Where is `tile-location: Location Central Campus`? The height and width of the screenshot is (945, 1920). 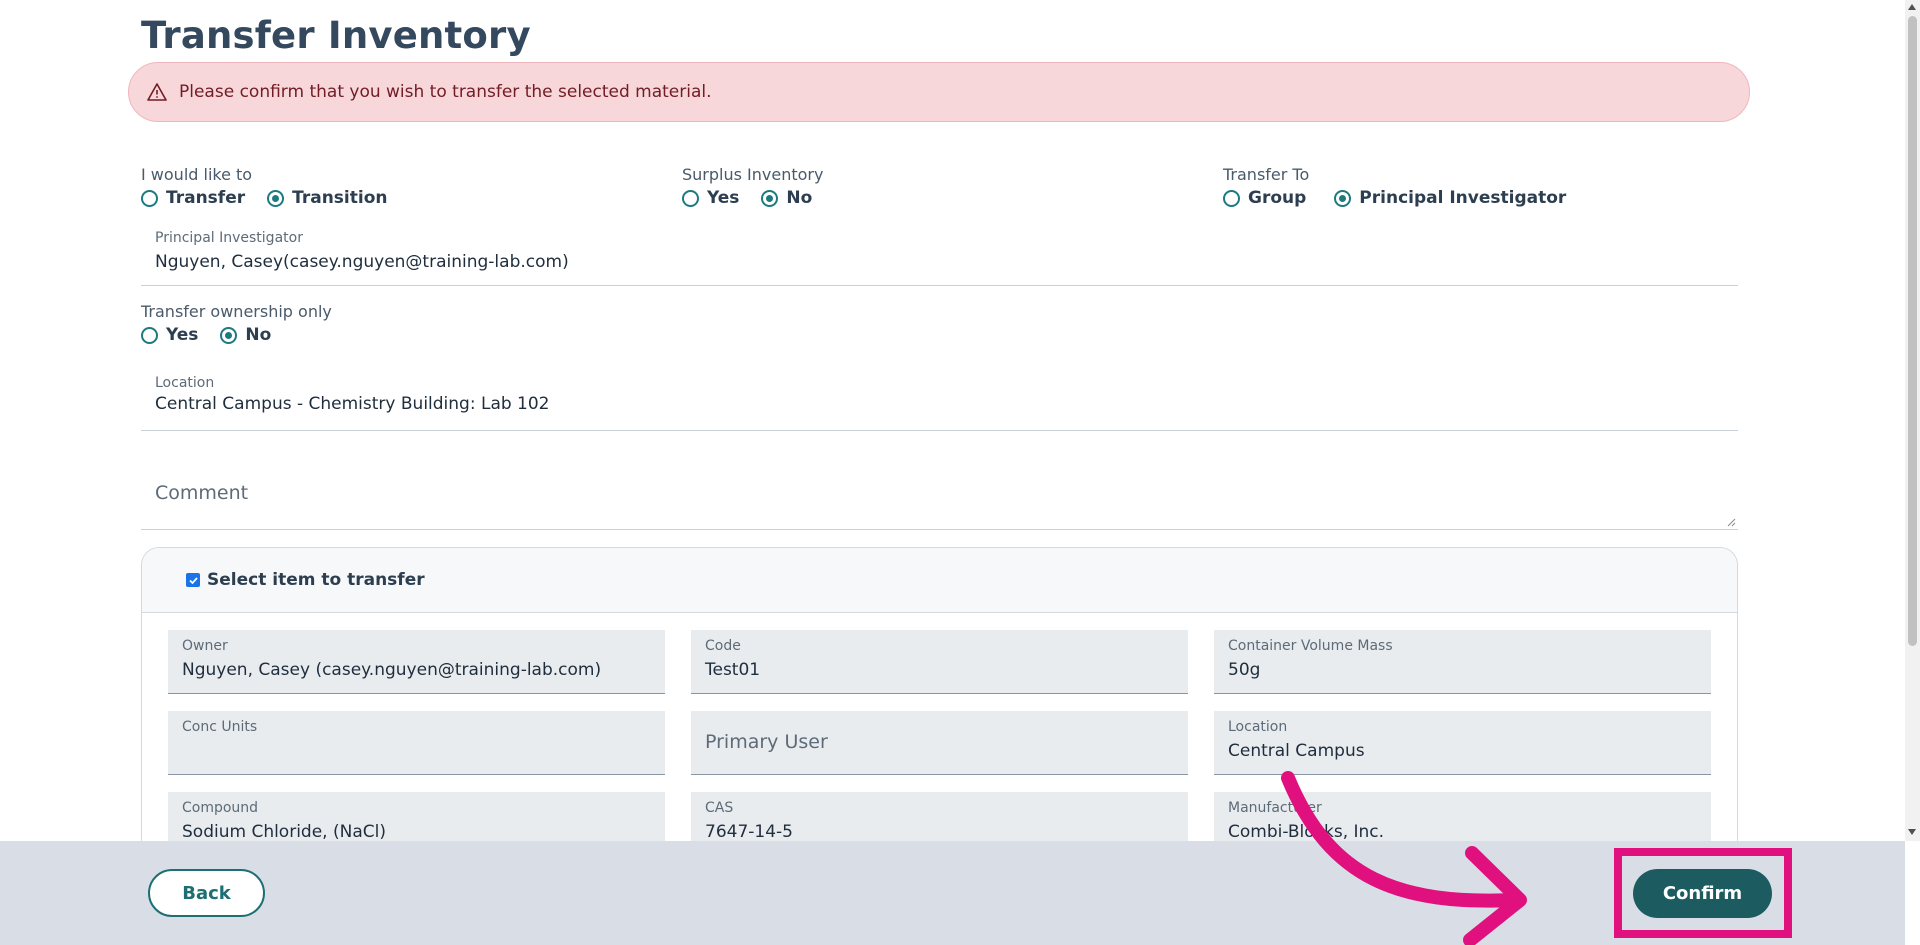
tile-location: Location Central Campus is located at coordinates (1462, 743).